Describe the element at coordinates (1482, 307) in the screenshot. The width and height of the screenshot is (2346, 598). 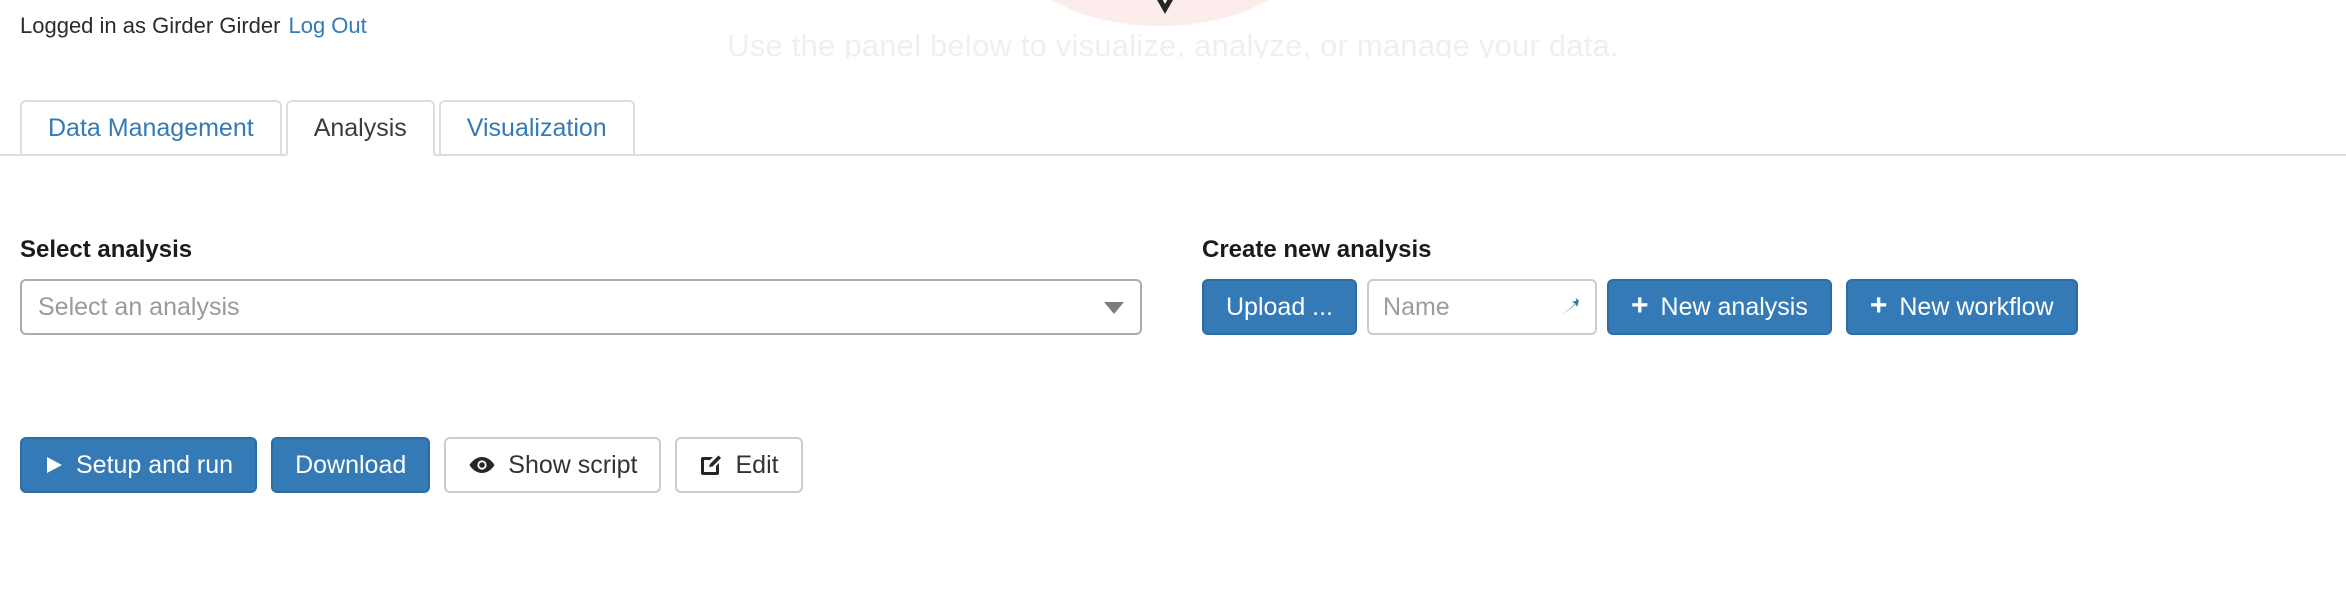
I see `analysis-name-field: Name` at that location.